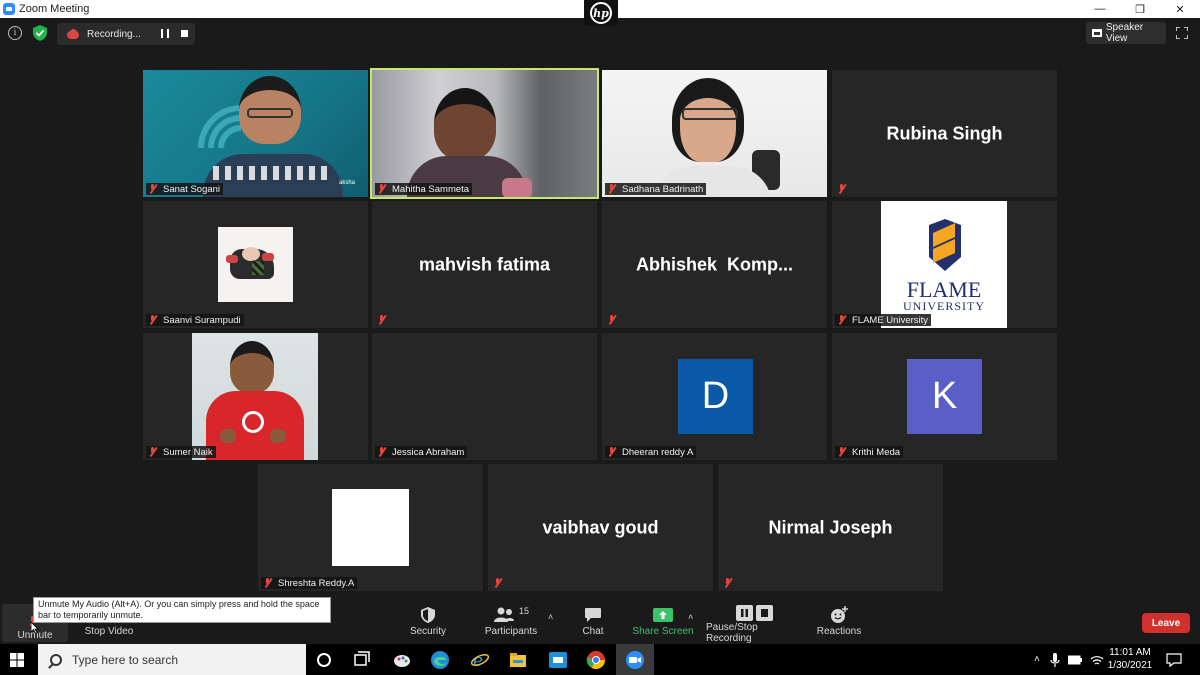 This screenshot has width=1200, height=675. What do you see at coordinates (202, 320) in the screenshot?
I see `participant-name: Saanvi Surampudi` at bounding box center [202, 320].